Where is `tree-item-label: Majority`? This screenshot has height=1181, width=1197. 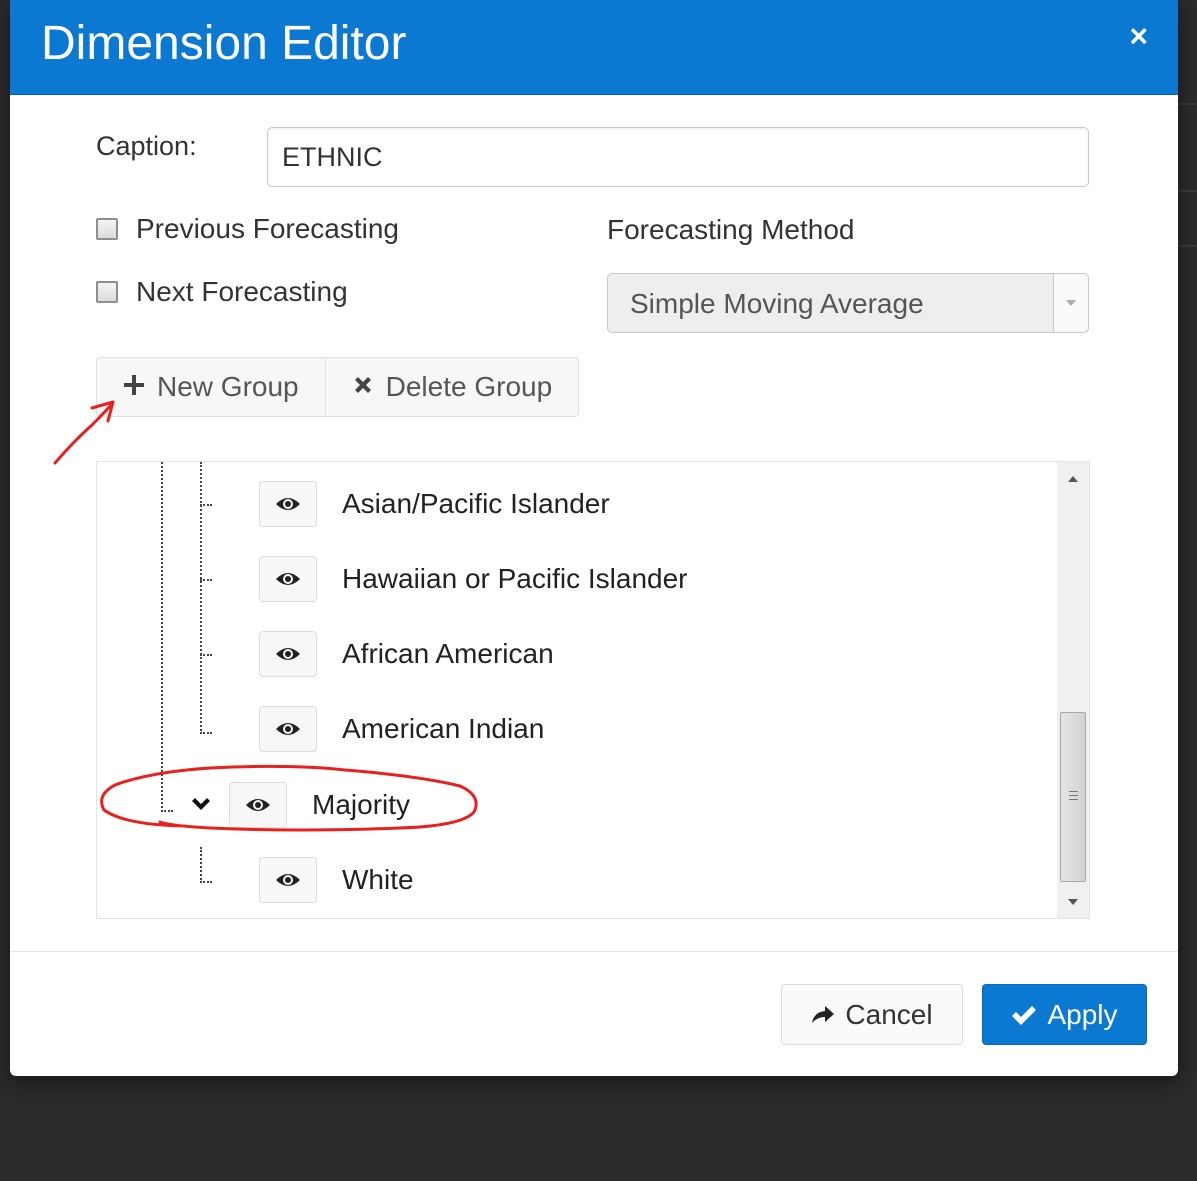
tree-item-label: Majority is located at coordinates (361, 804).